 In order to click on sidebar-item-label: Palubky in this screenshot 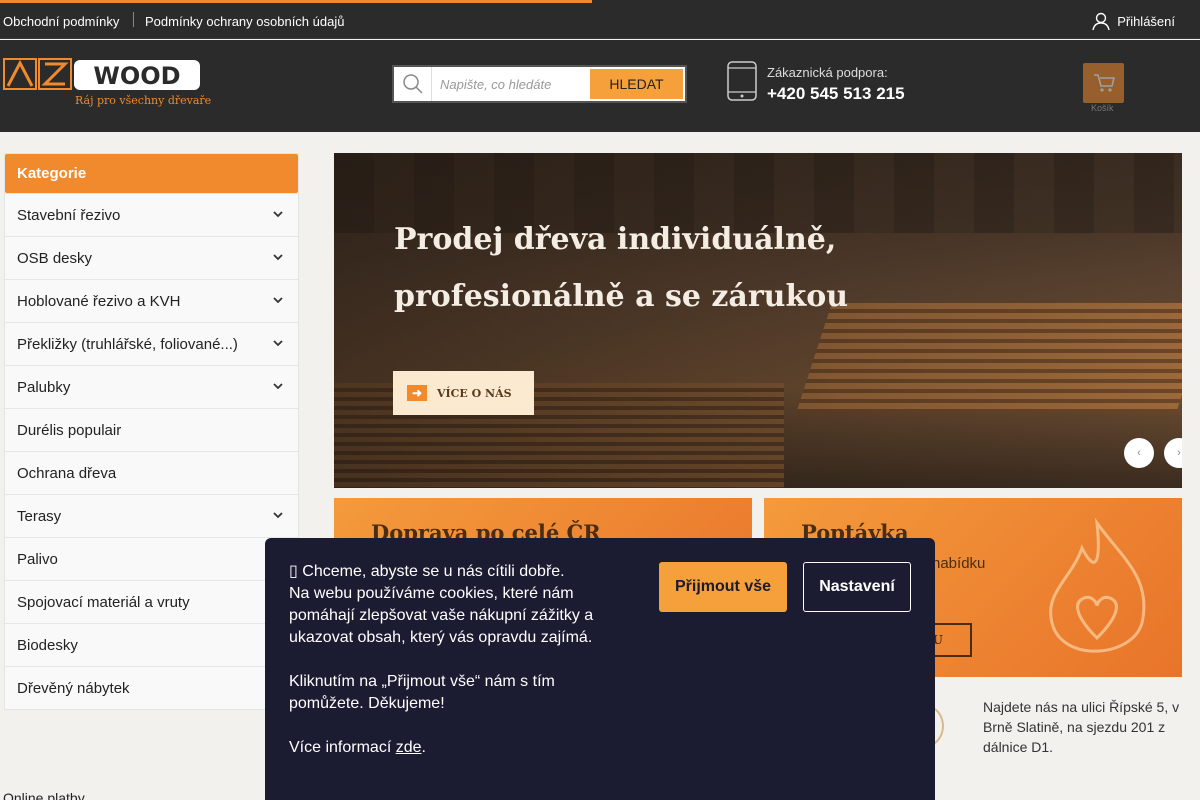, I will do `click(44, 387)`.